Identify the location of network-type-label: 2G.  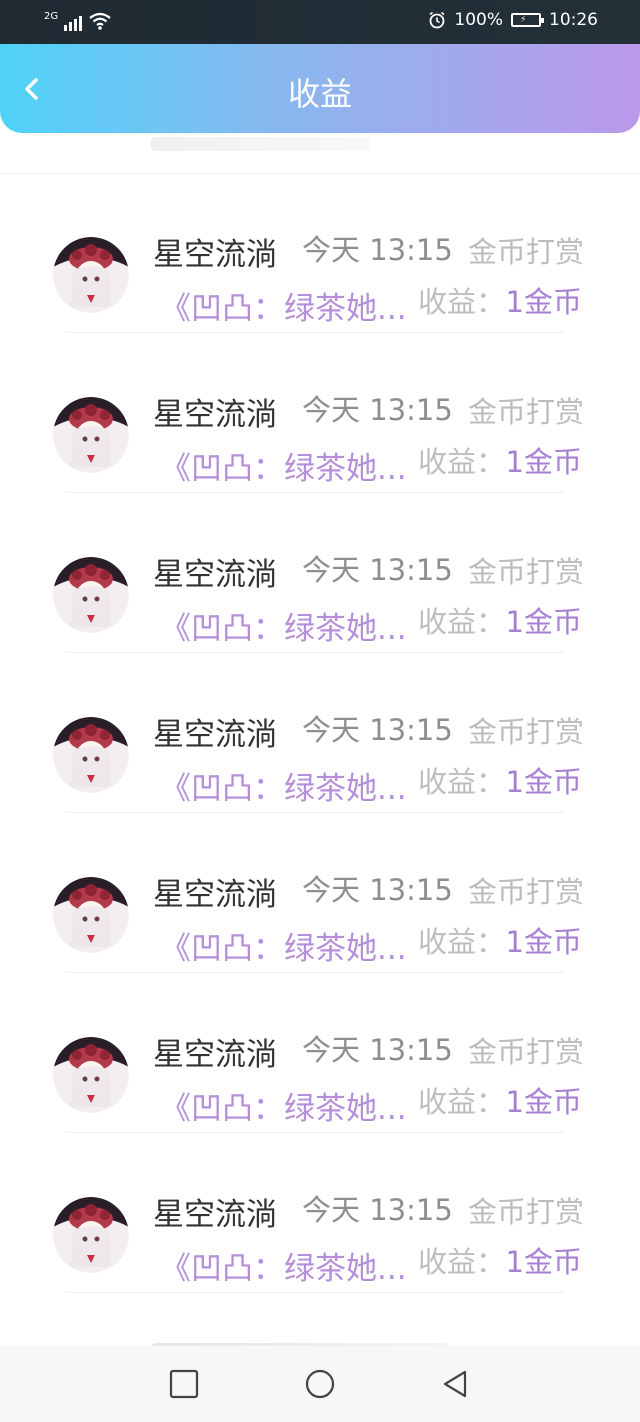
(51, 16).